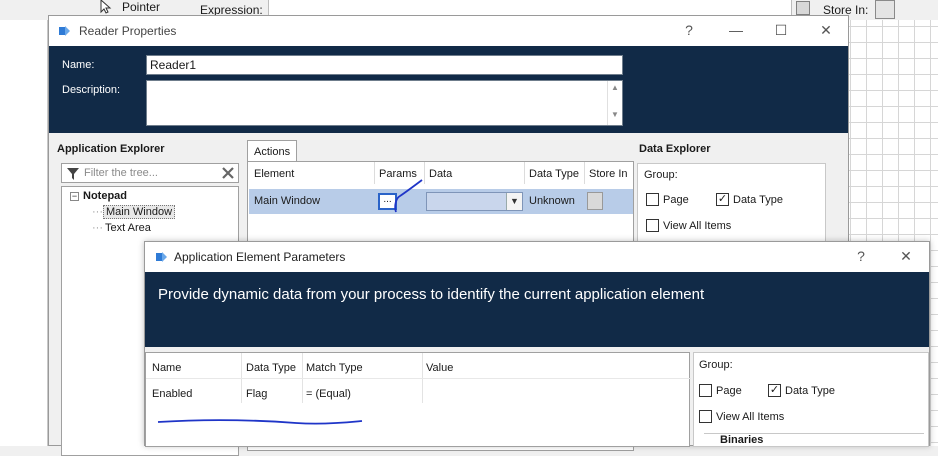 This screenshot has width=938, height=456. Describe the element at coordinates (128, 31) in the screenshot. I see `reader-window-title: Reader Properties` at that location.